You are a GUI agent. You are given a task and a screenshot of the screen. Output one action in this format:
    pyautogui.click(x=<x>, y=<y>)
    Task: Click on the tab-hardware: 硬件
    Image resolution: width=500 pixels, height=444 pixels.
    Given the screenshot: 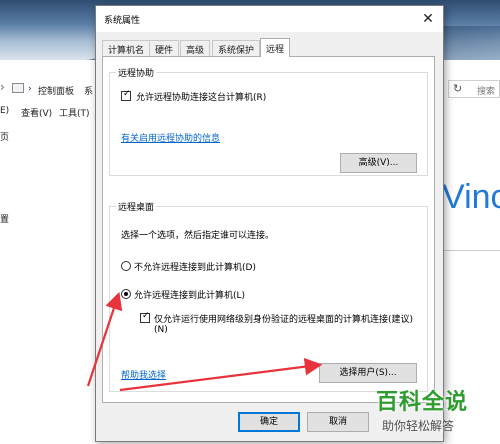 What is the action you would take?
    pyautogui.click(x=164, y=48)
    